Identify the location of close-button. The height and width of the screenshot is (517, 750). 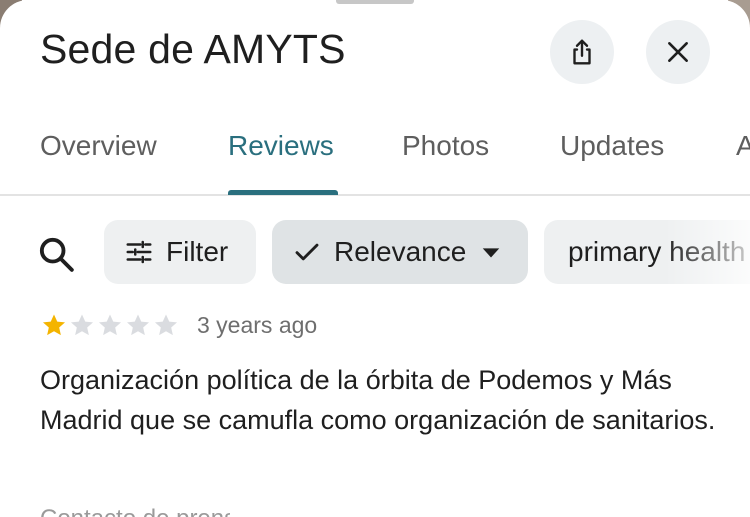
(678, 52).